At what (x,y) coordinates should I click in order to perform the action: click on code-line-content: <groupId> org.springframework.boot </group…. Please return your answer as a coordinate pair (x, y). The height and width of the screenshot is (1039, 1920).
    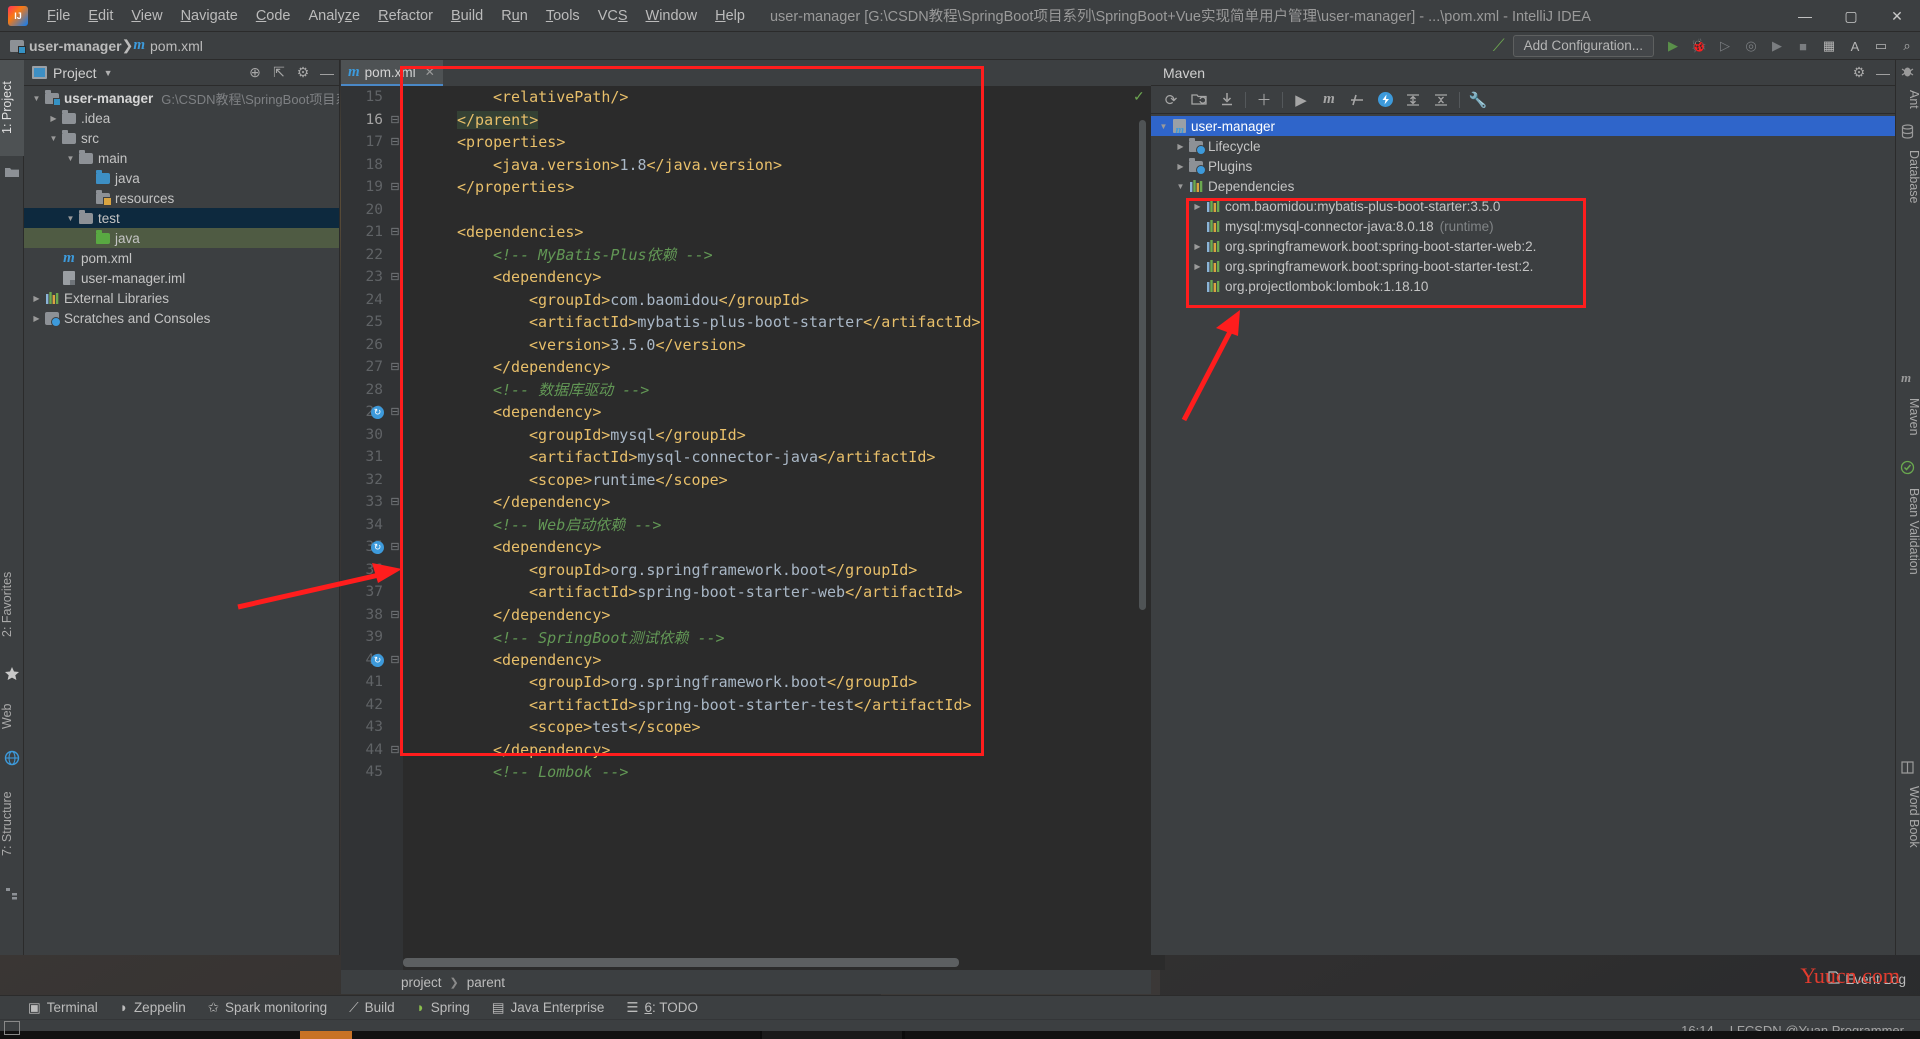
    Looking at the image, I should click on (746, 682).